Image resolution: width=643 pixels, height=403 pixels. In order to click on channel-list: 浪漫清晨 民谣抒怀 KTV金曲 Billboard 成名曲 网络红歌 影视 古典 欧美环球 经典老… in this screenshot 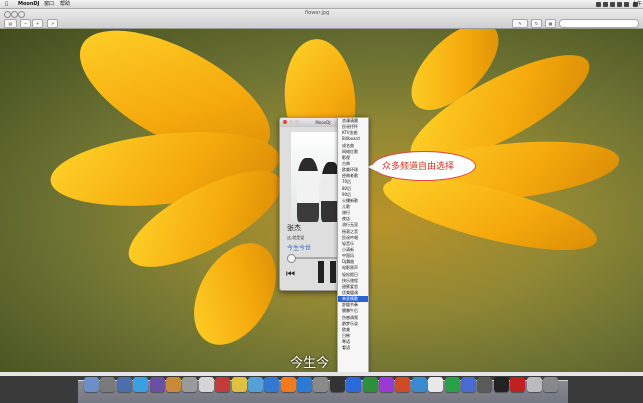, I will do `click(353, 245)`.